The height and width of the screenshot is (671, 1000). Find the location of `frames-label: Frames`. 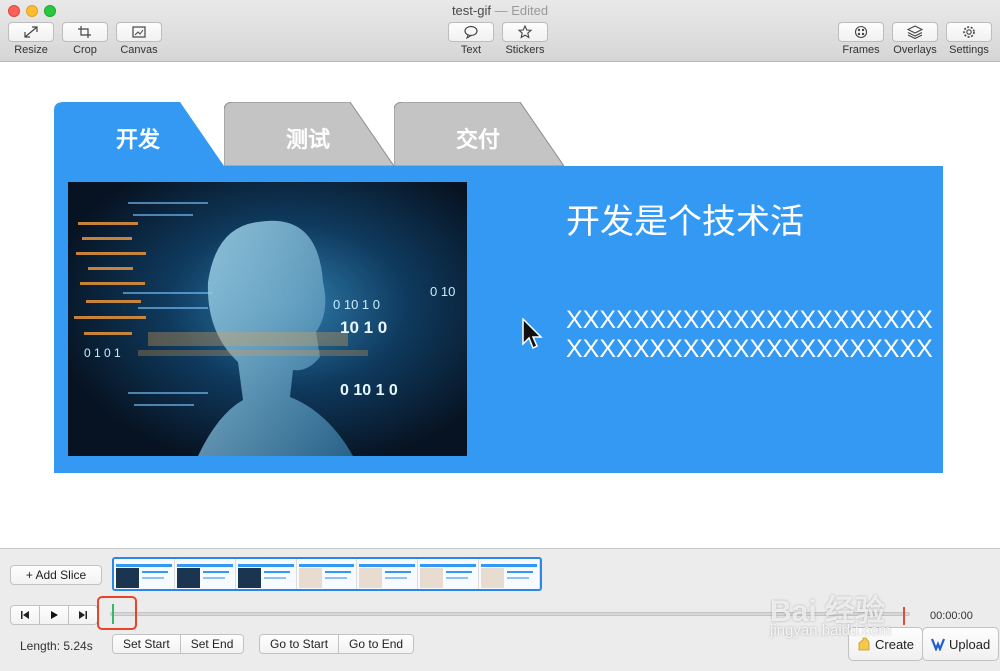

frames-label: Frames is located at coordinates (861, 50).